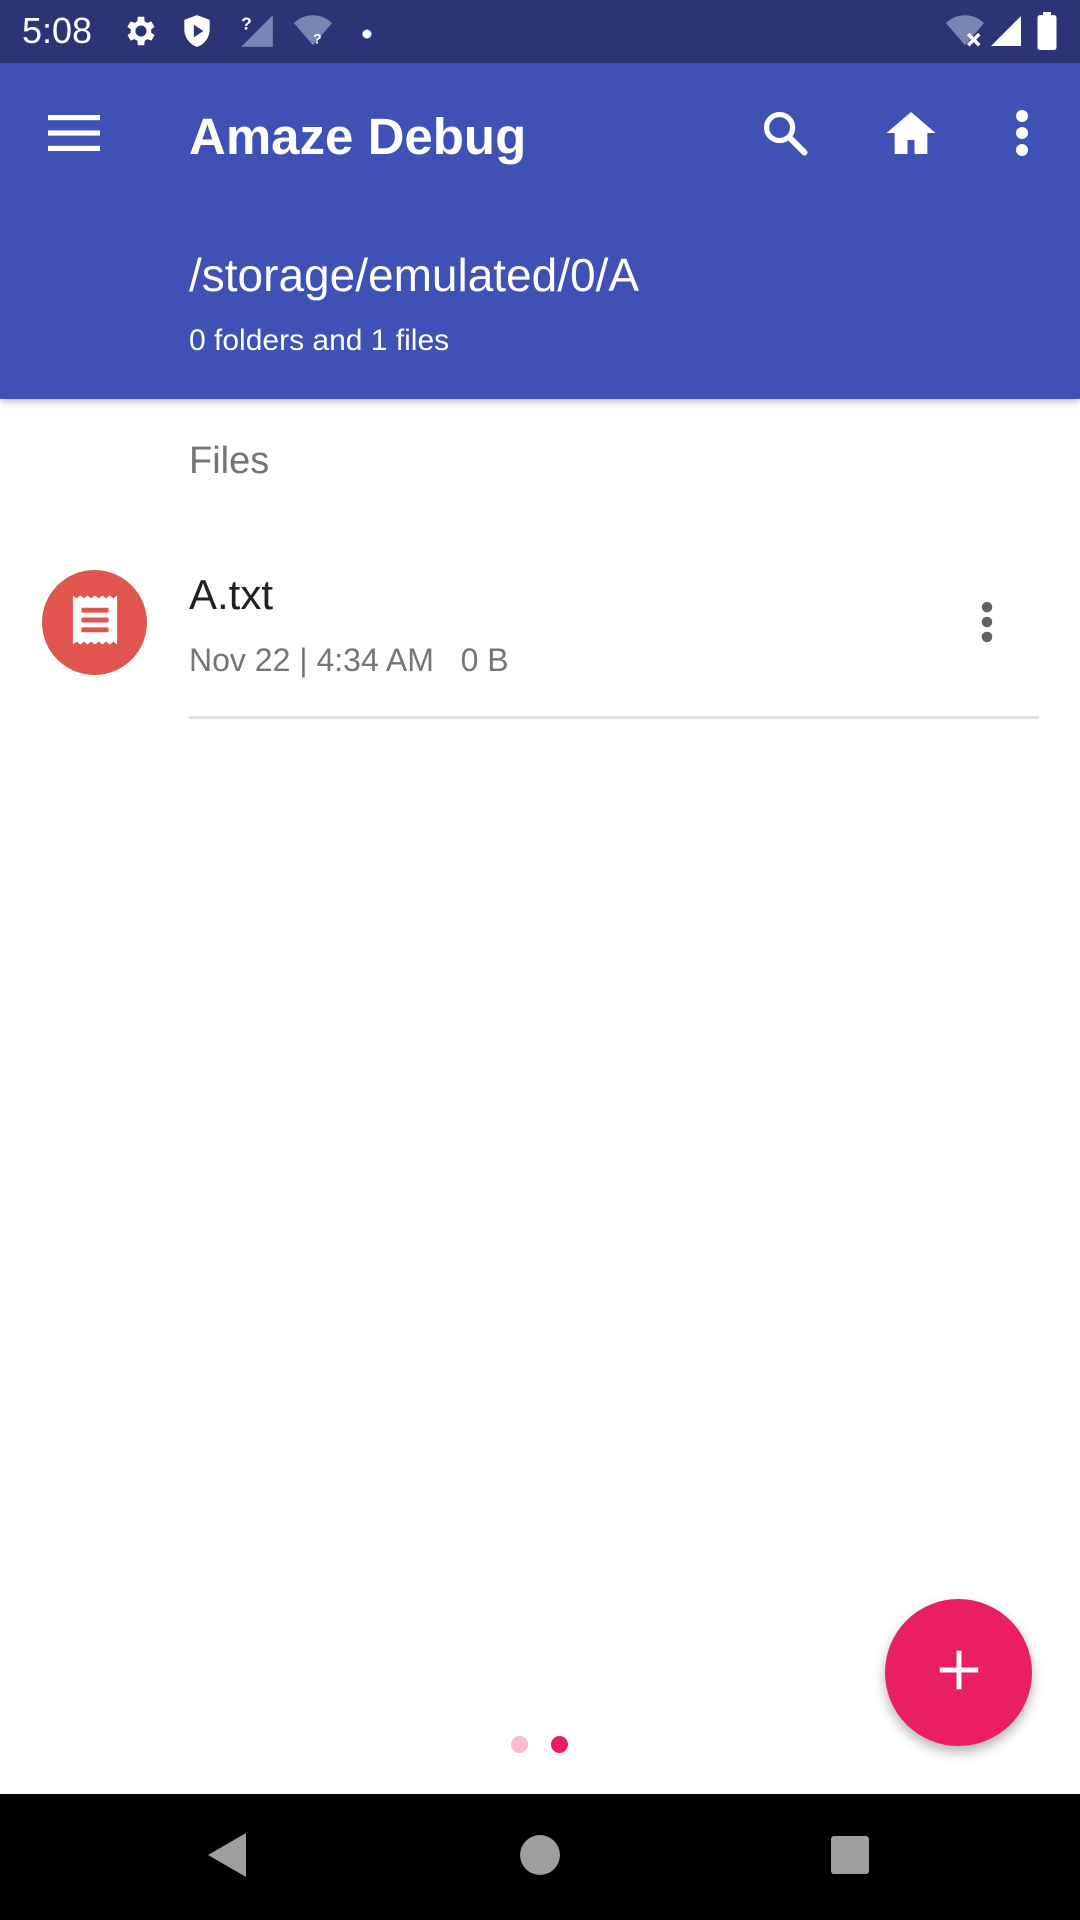 This screenshot has height=1920, width=1080. I want to click on plus-icon, so click(959, 1672).